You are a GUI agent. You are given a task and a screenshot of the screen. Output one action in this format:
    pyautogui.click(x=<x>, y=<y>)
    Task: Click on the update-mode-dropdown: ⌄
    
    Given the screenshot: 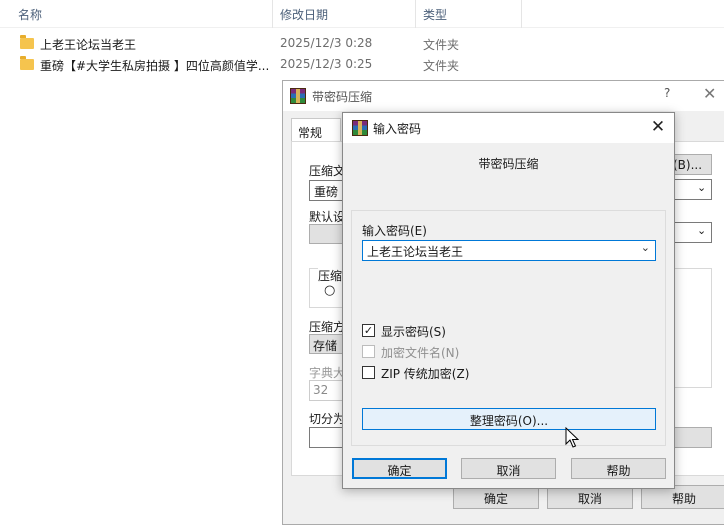 What is the action you would take?
    pyautogui.click(x=691, y=232)
    